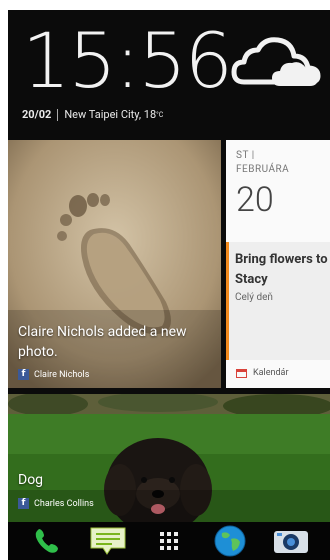 The image size is (330, 560). I want to click on divider, so click(58, 114).